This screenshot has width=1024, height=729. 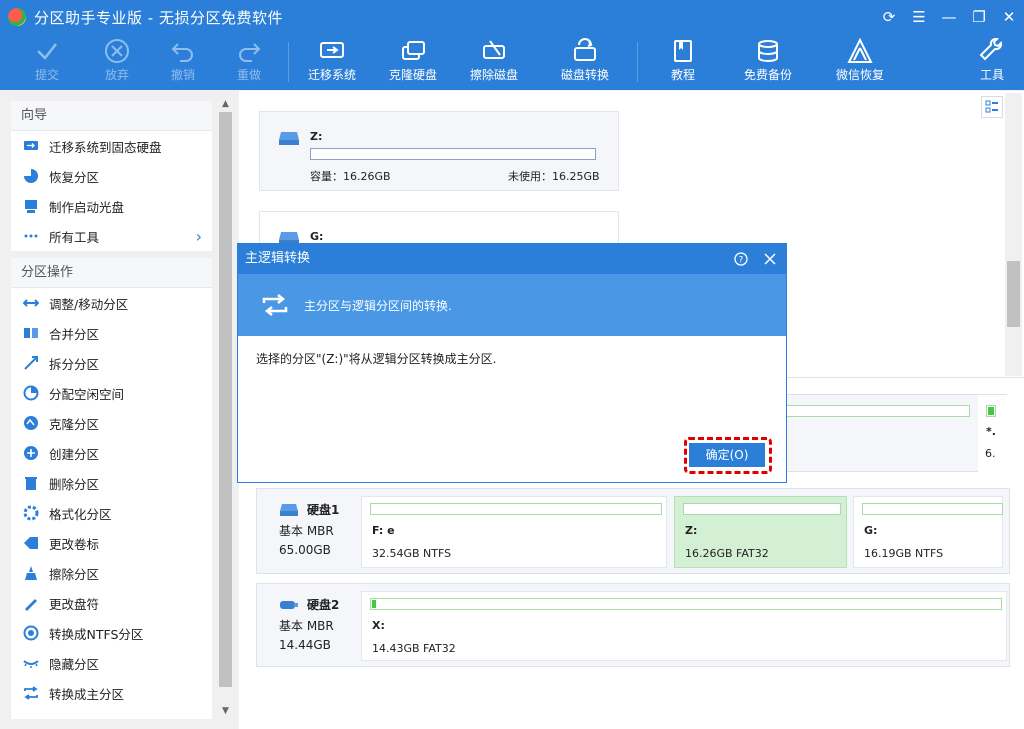 What do you see at coordinates (111, 633) in the screenshot?
I see `partition-op-item: 转换成NTFS分区` at bounding box center [111, 633].